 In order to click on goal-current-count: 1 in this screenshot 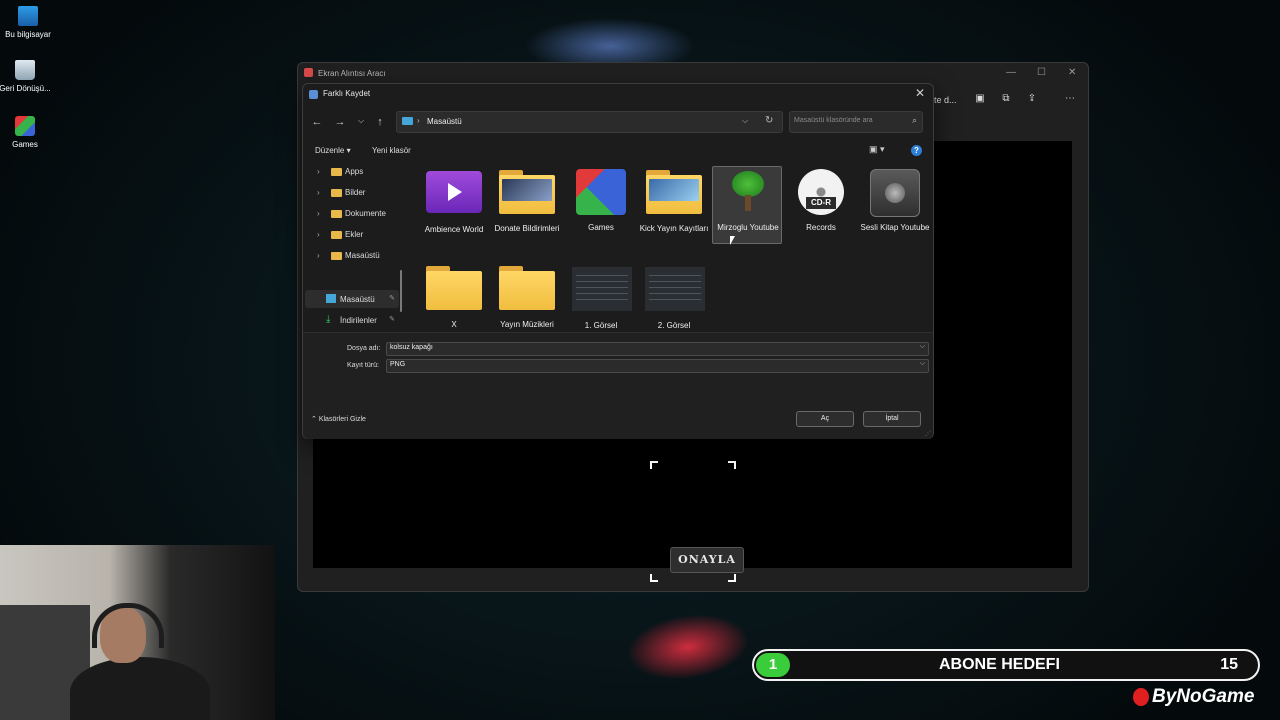, I will do `click(773, 665)`.